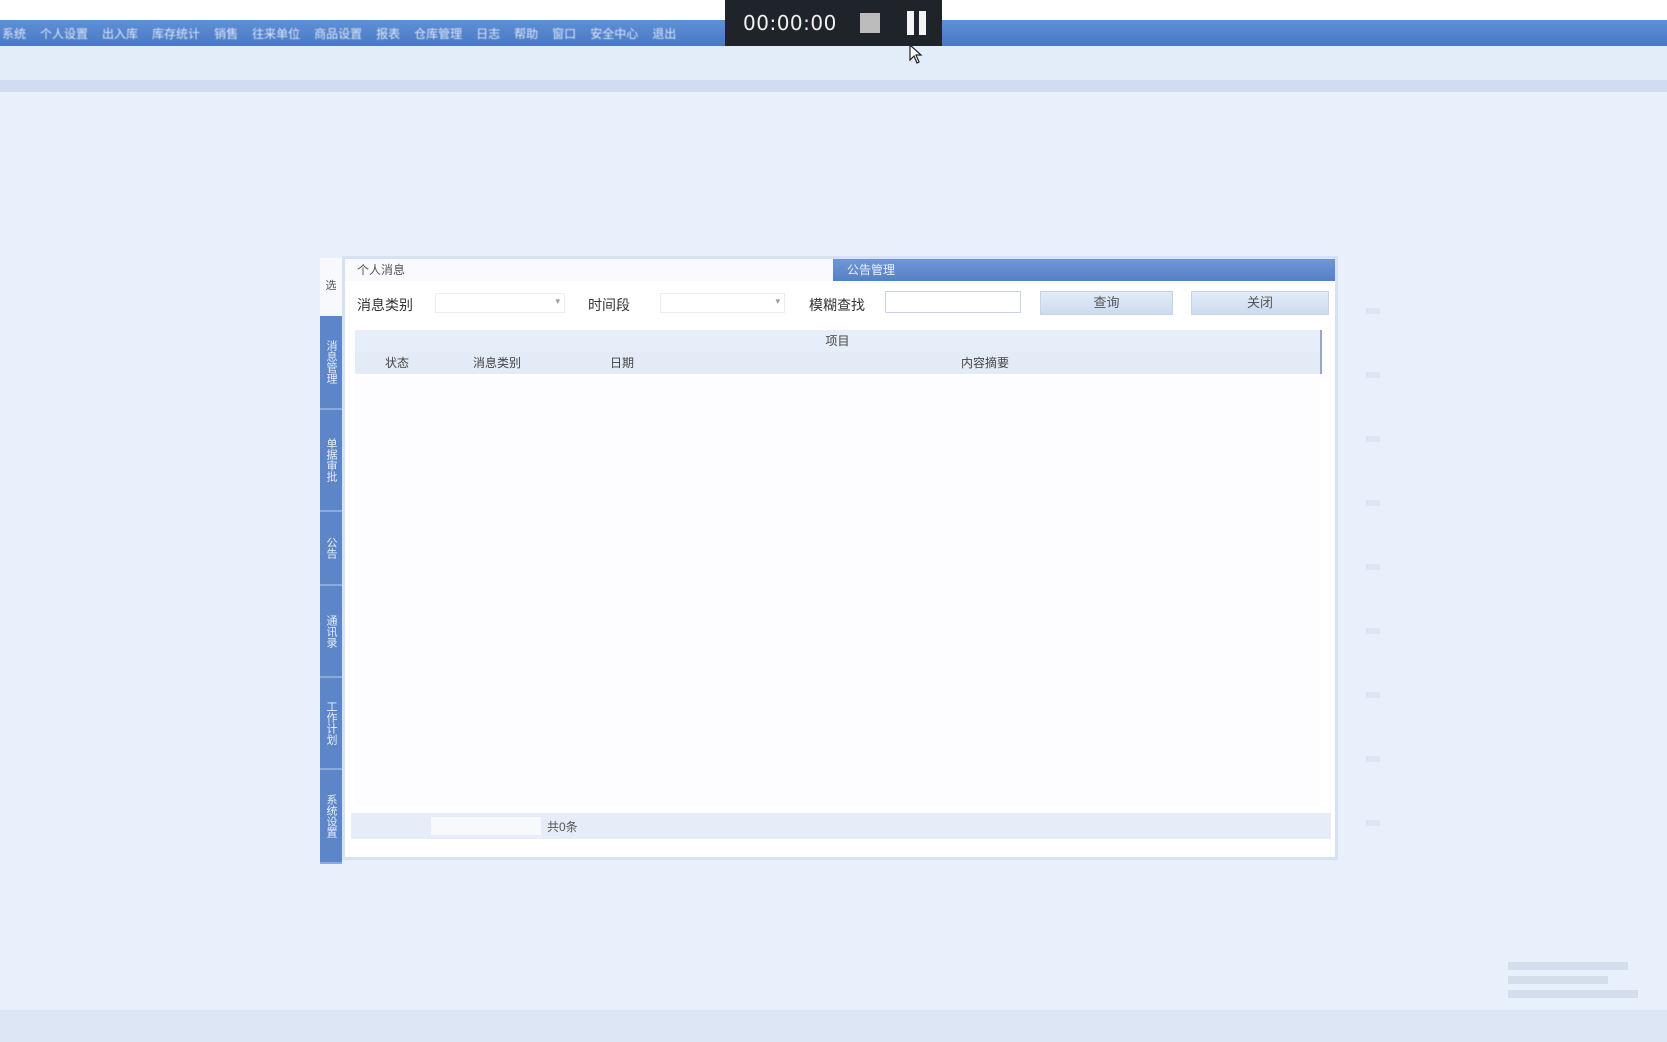 Image resolution: width=1667 pixels, height=1042 pixels. I want to click on column-header-status: 状态, so click(397, 363).